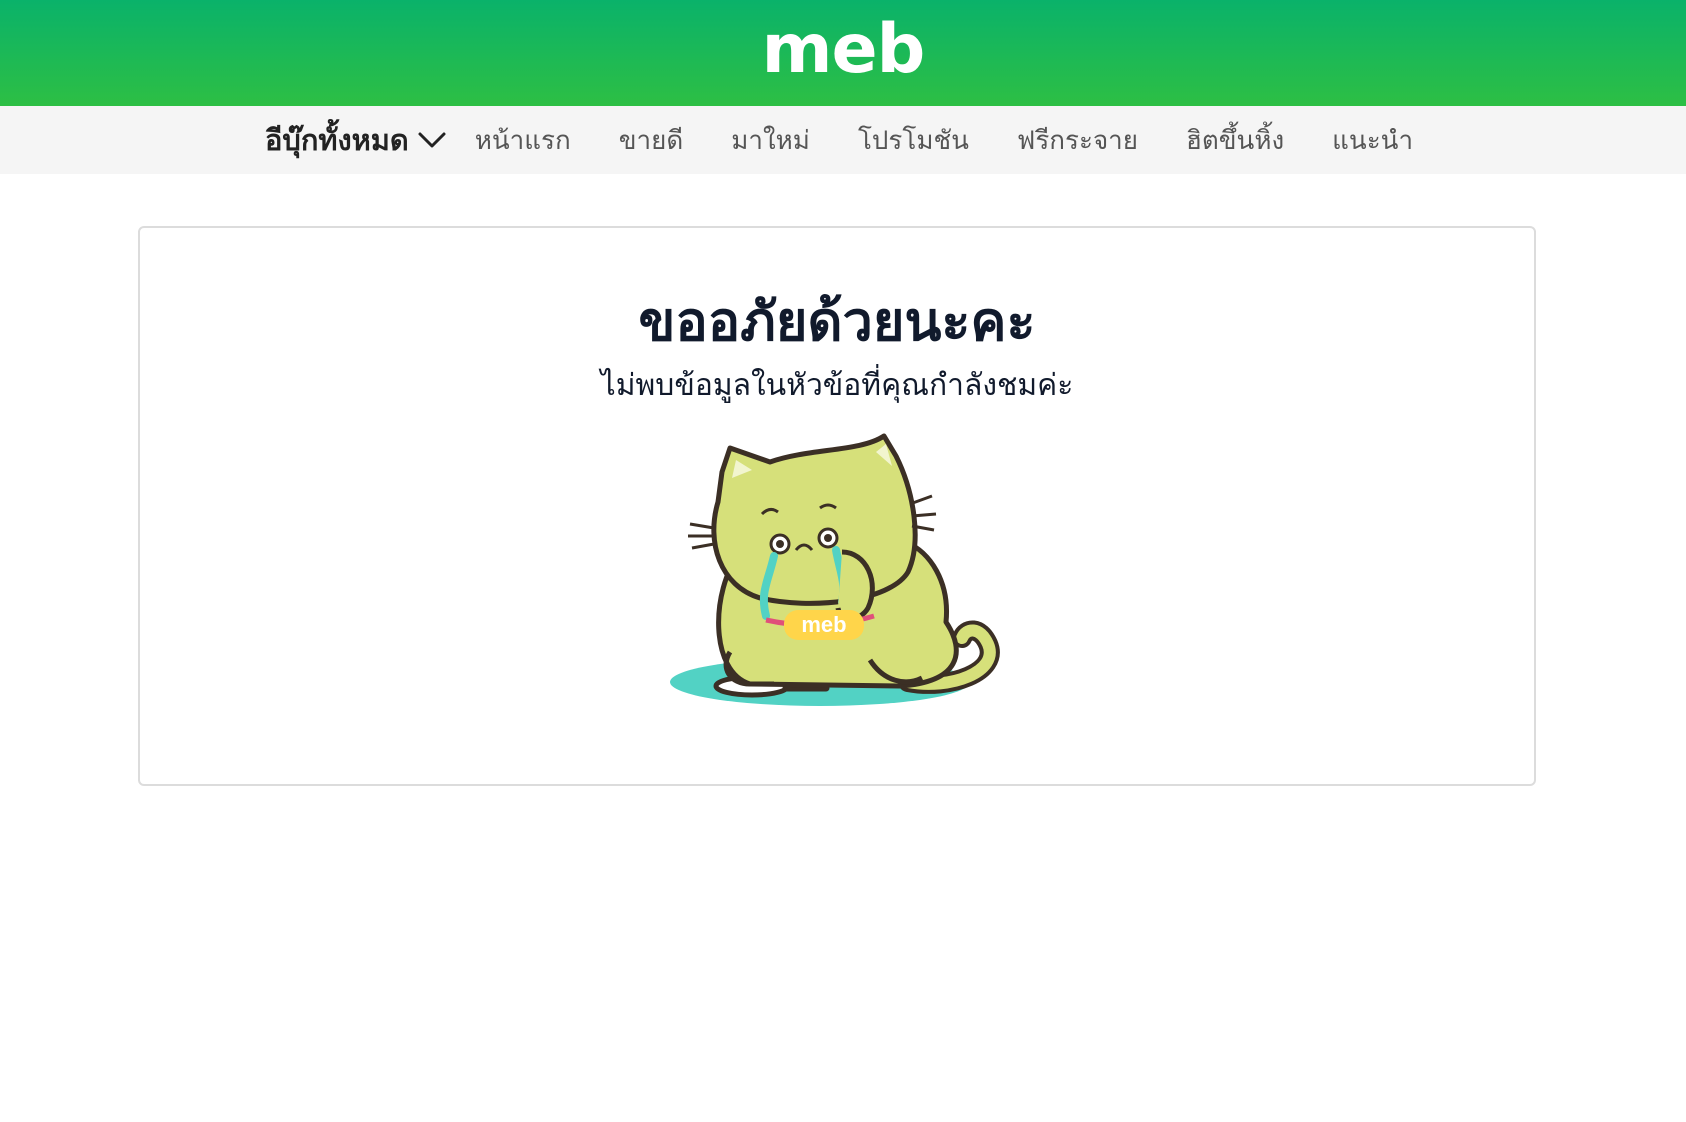  What do you see at coordinates (651, 140) in the screenshot?
I see `nav-bestseller: ขายดี` at bounding box center [651, 140].